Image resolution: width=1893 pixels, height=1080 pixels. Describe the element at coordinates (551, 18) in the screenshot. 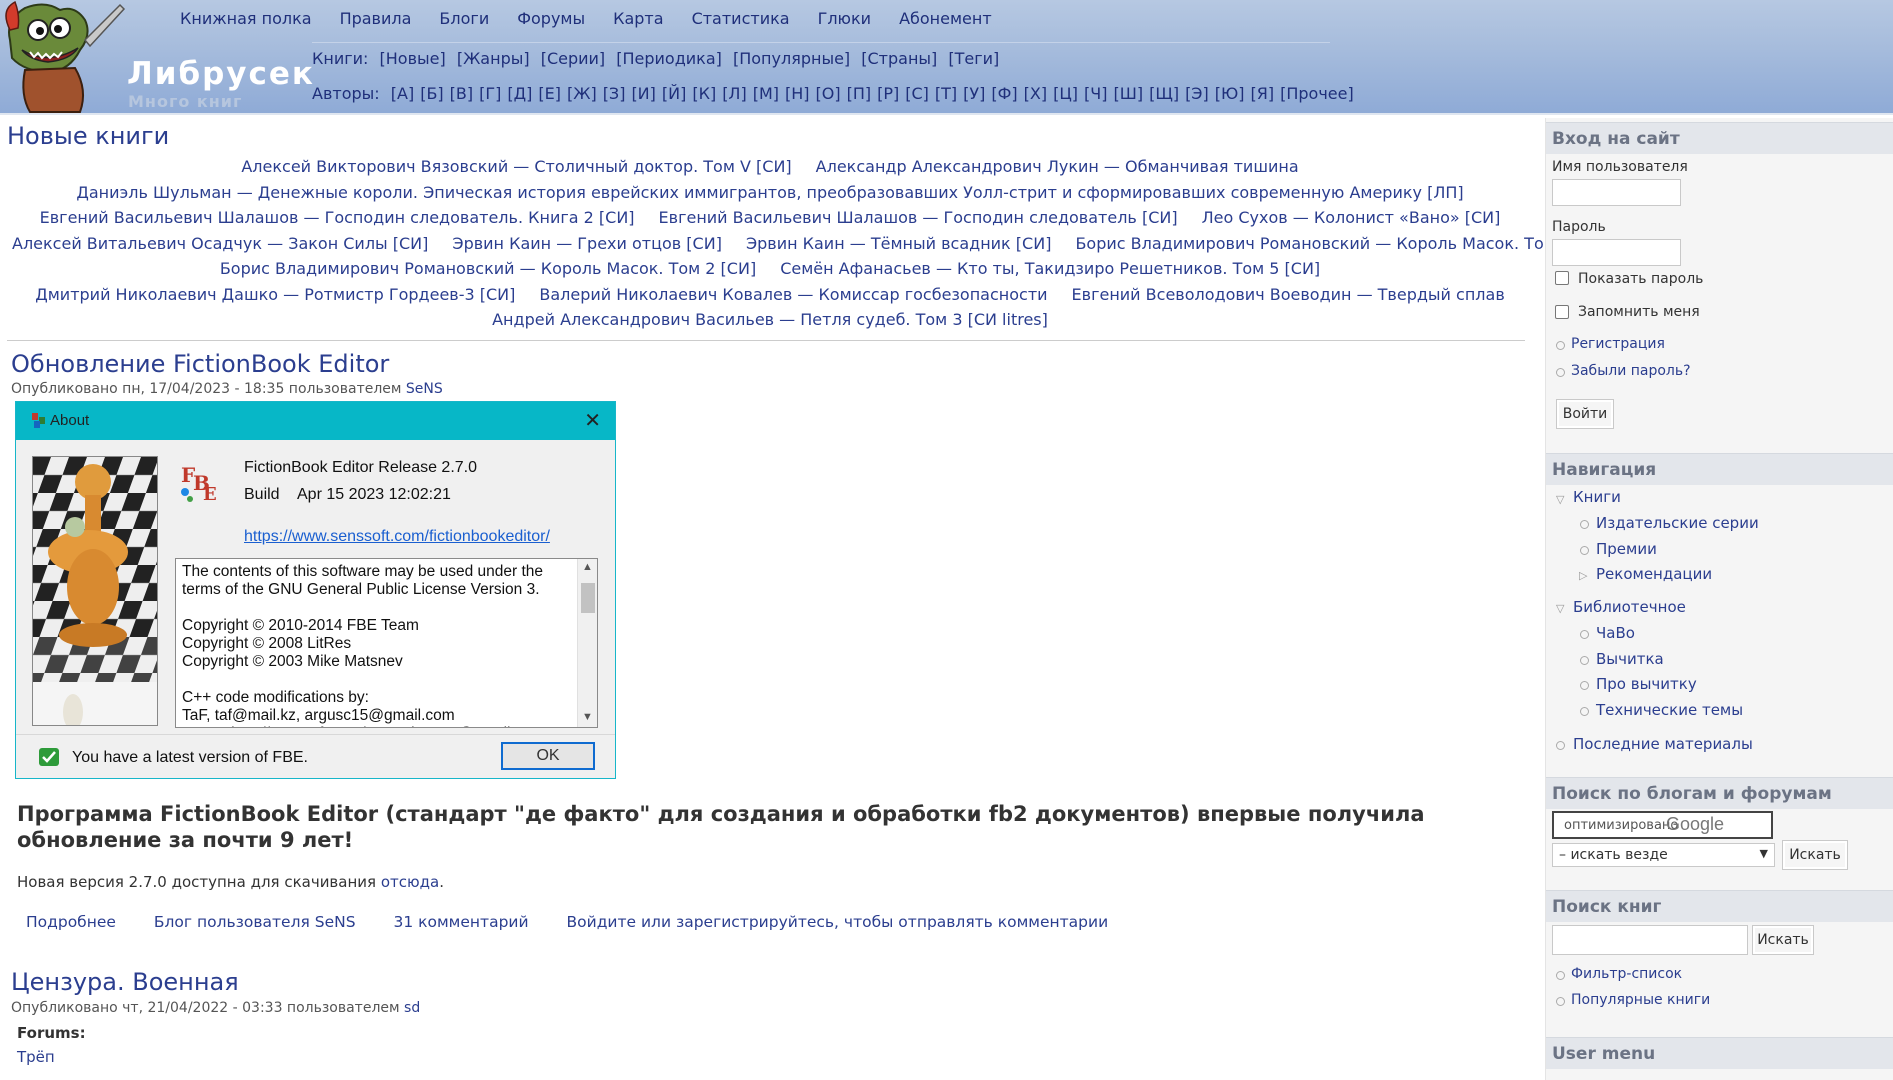

I see `nav-forums: Форумы` at that location.